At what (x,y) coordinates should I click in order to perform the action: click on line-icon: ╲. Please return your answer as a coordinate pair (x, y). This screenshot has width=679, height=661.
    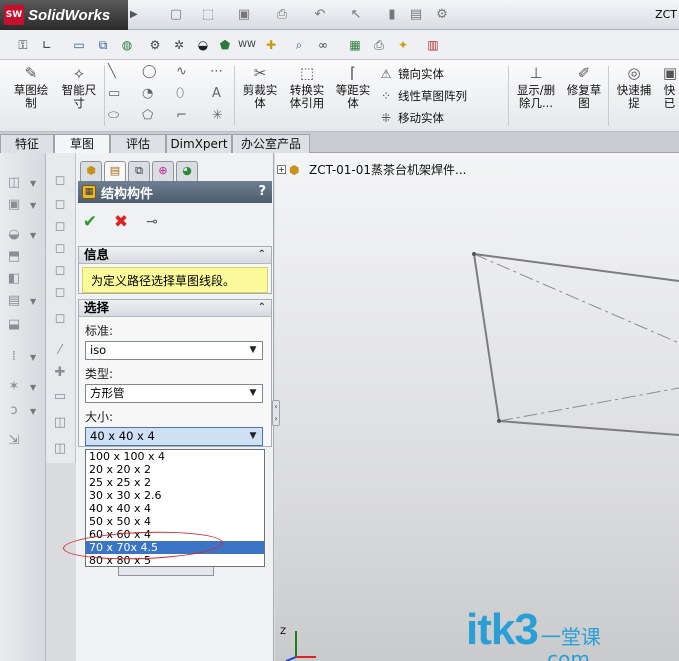
    Looking at the image, I should click on (112, 71).